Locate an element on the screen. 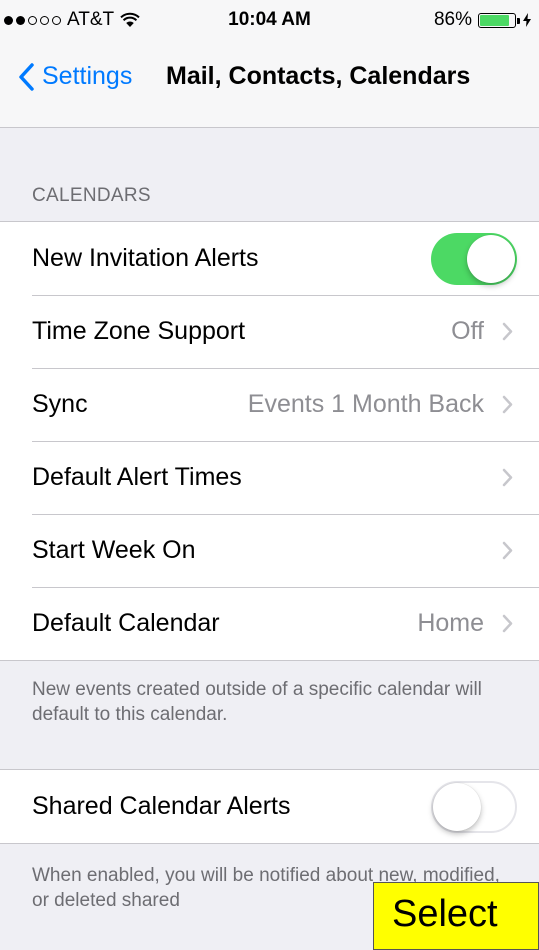 The image size is (539, 950). cell-sync: Sync Events 1 Month Back is located at coordinates (269, 404).